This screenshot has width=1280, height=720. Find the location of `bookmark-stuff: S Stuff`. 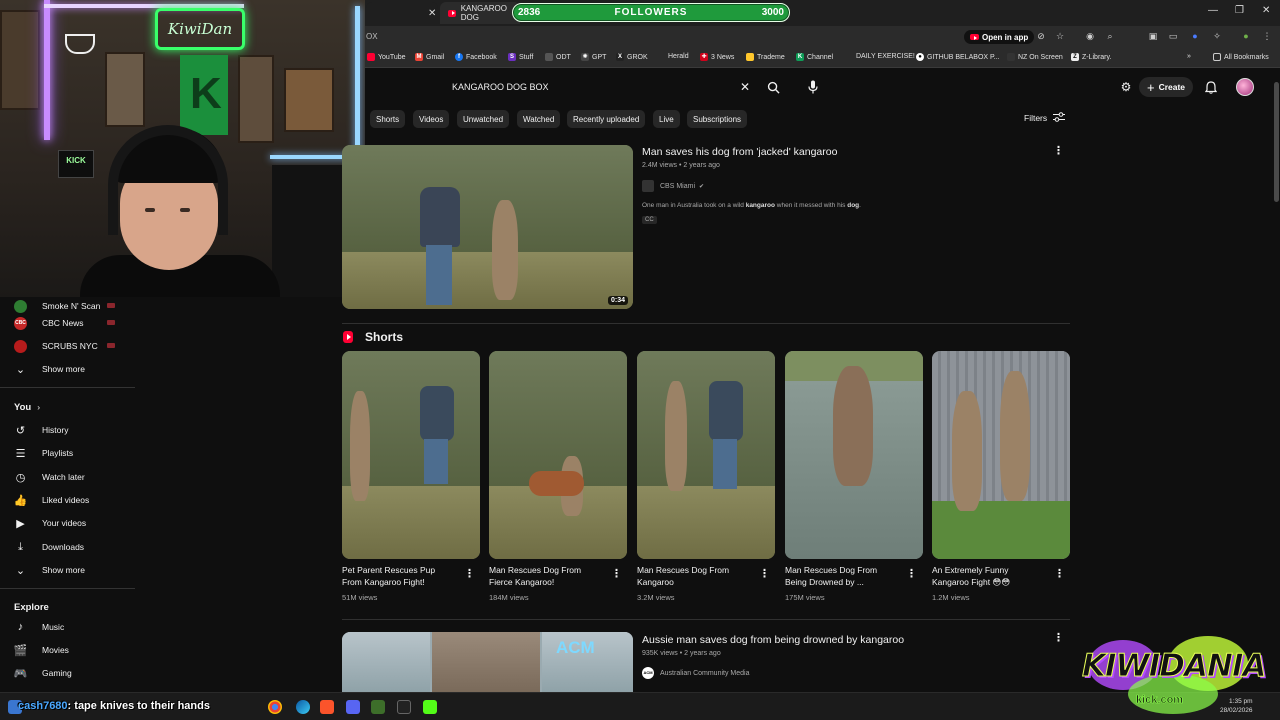

bookmark-stuff: S Stuff is located at coordinates (520, 57).